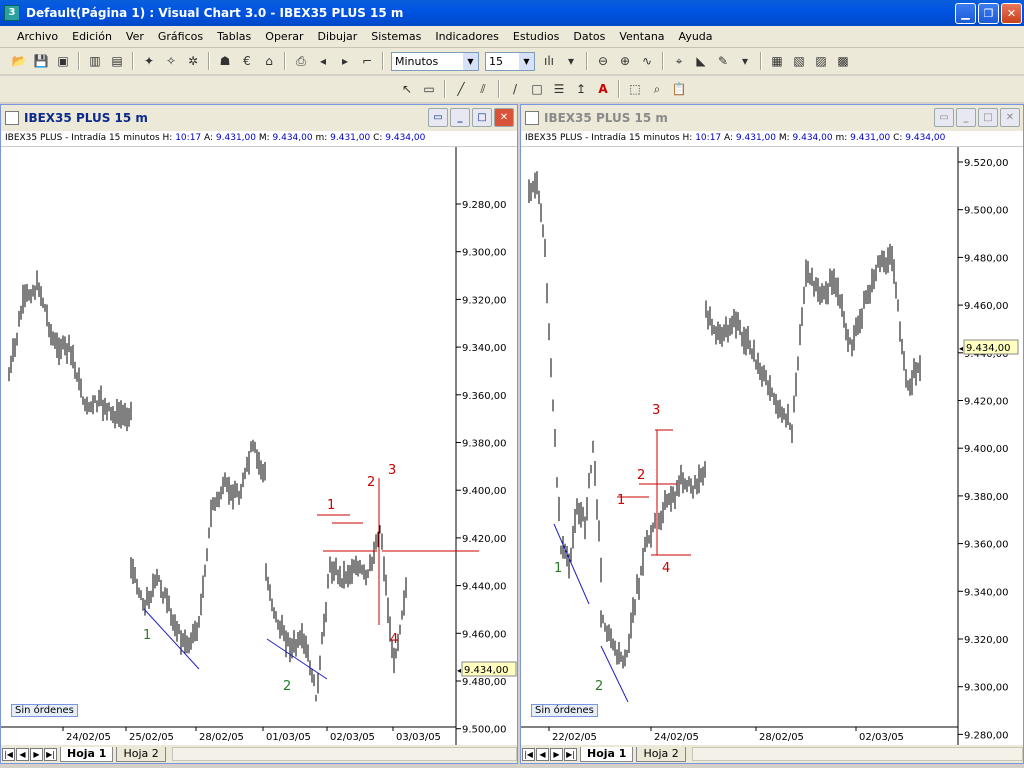 This screenshot has height=768, width=1024. What do you see at coordinates (247, 61) in the screenshot?
I see `euro-icon: €` at bounding box center [247, 61].